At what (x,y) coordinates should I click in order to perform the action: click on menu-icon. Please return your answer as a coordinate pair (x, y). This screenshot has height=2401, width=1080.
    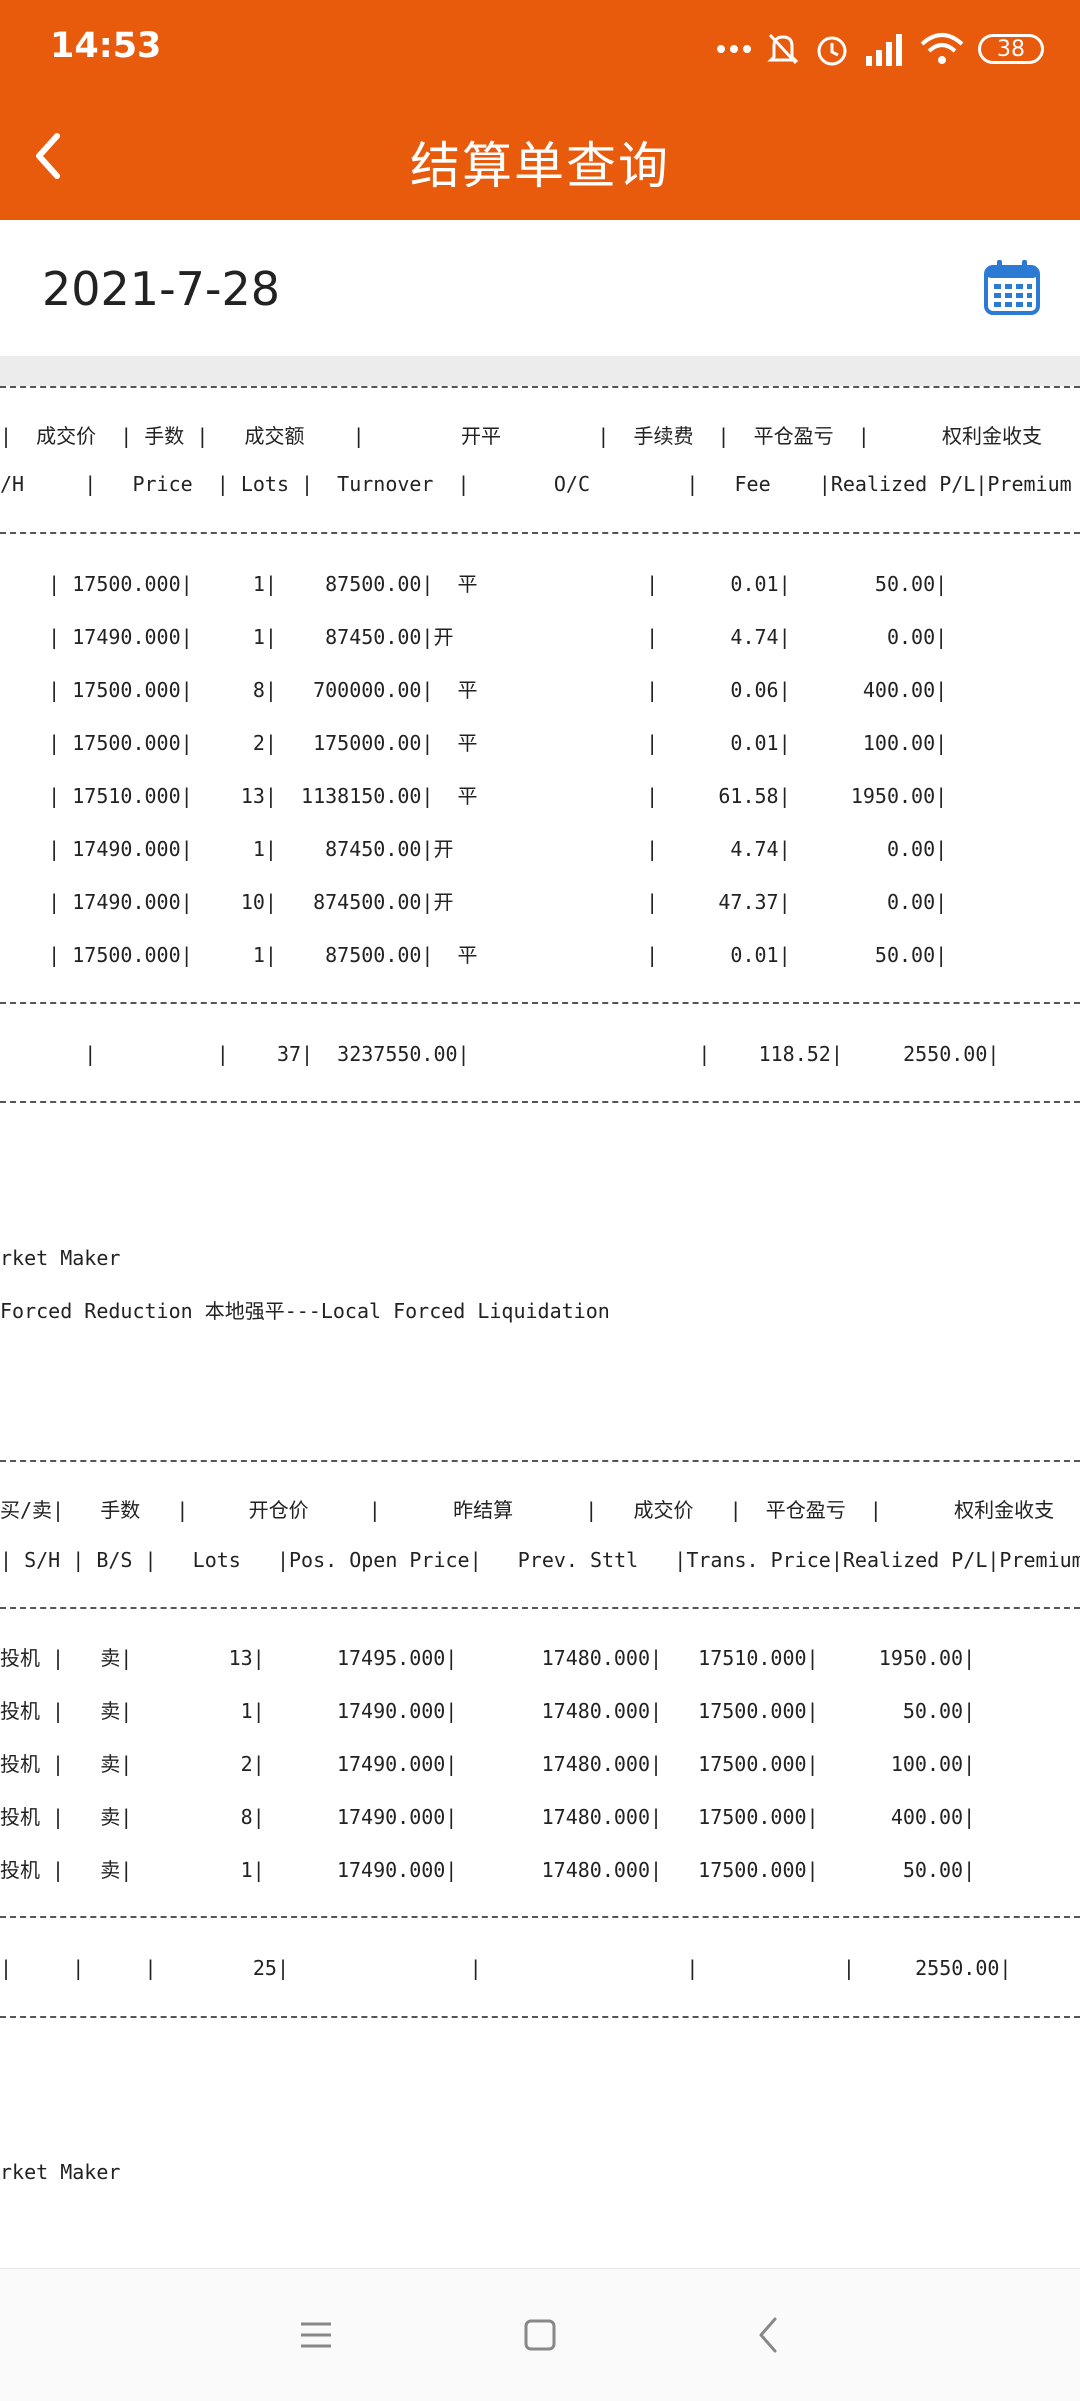
    Looking at the image, I should click on (316, 2335).